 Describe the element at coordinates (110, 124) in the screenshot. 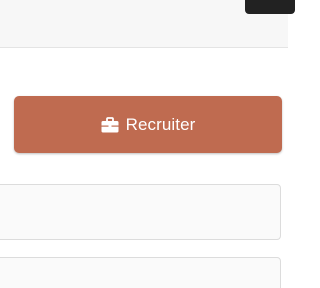

I see `briefcase-icon` at that location.